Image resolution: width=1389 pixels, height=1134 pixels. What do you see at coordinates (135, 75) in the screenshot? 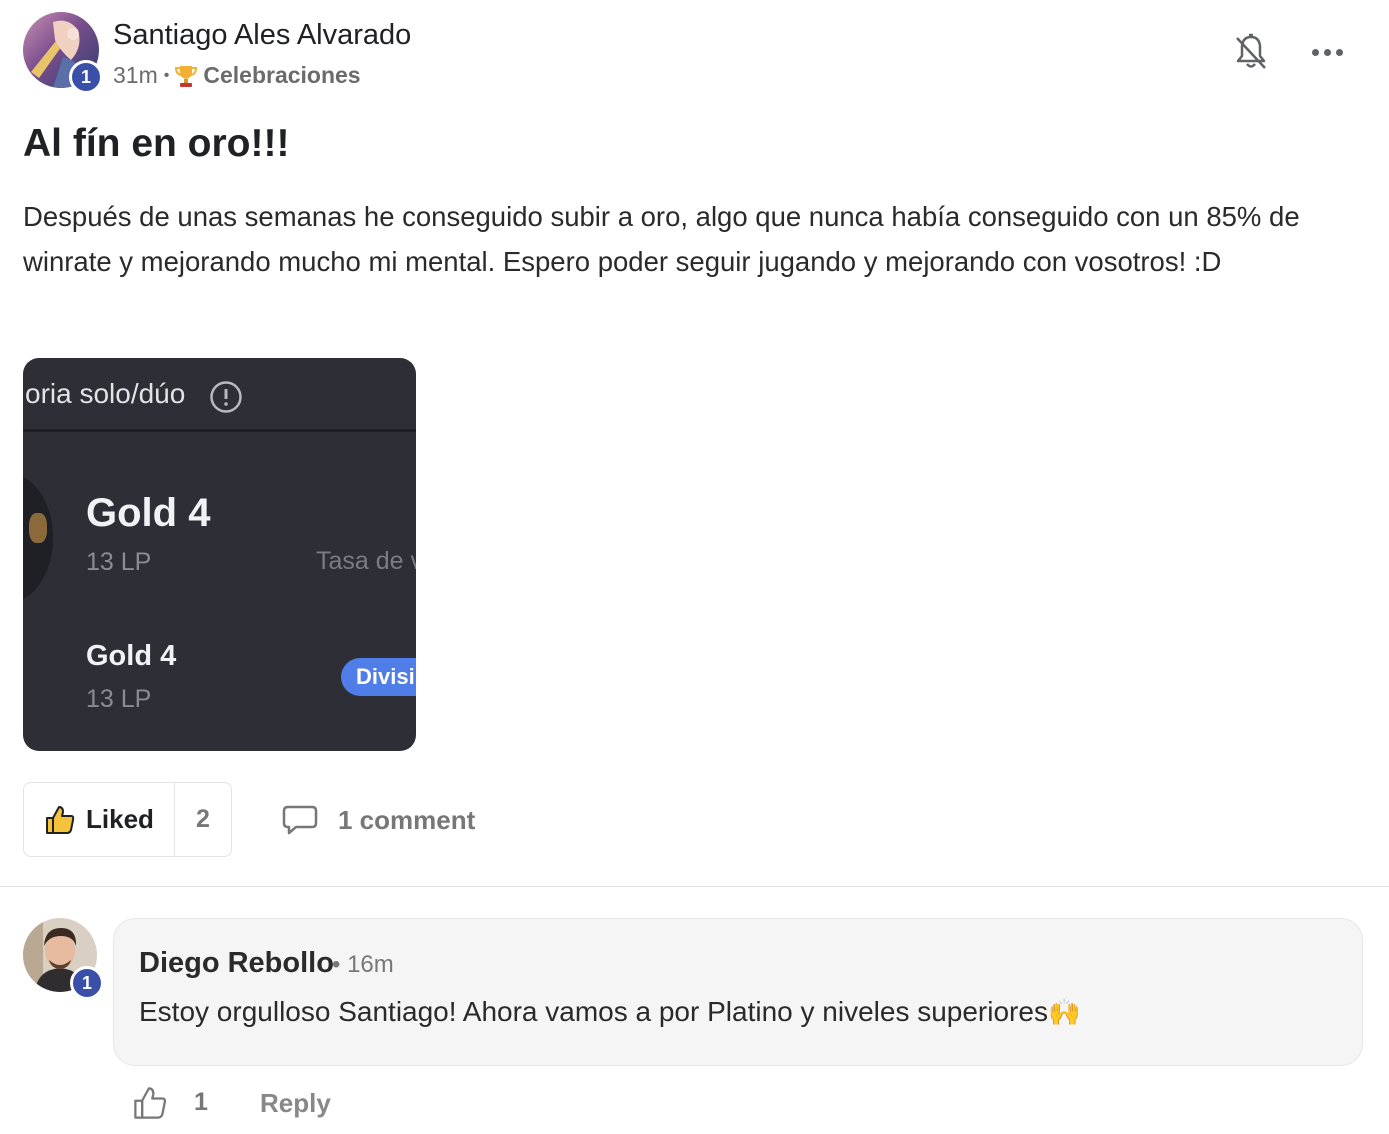
I see `post-time: 31m` at bounding box center [135, 75].